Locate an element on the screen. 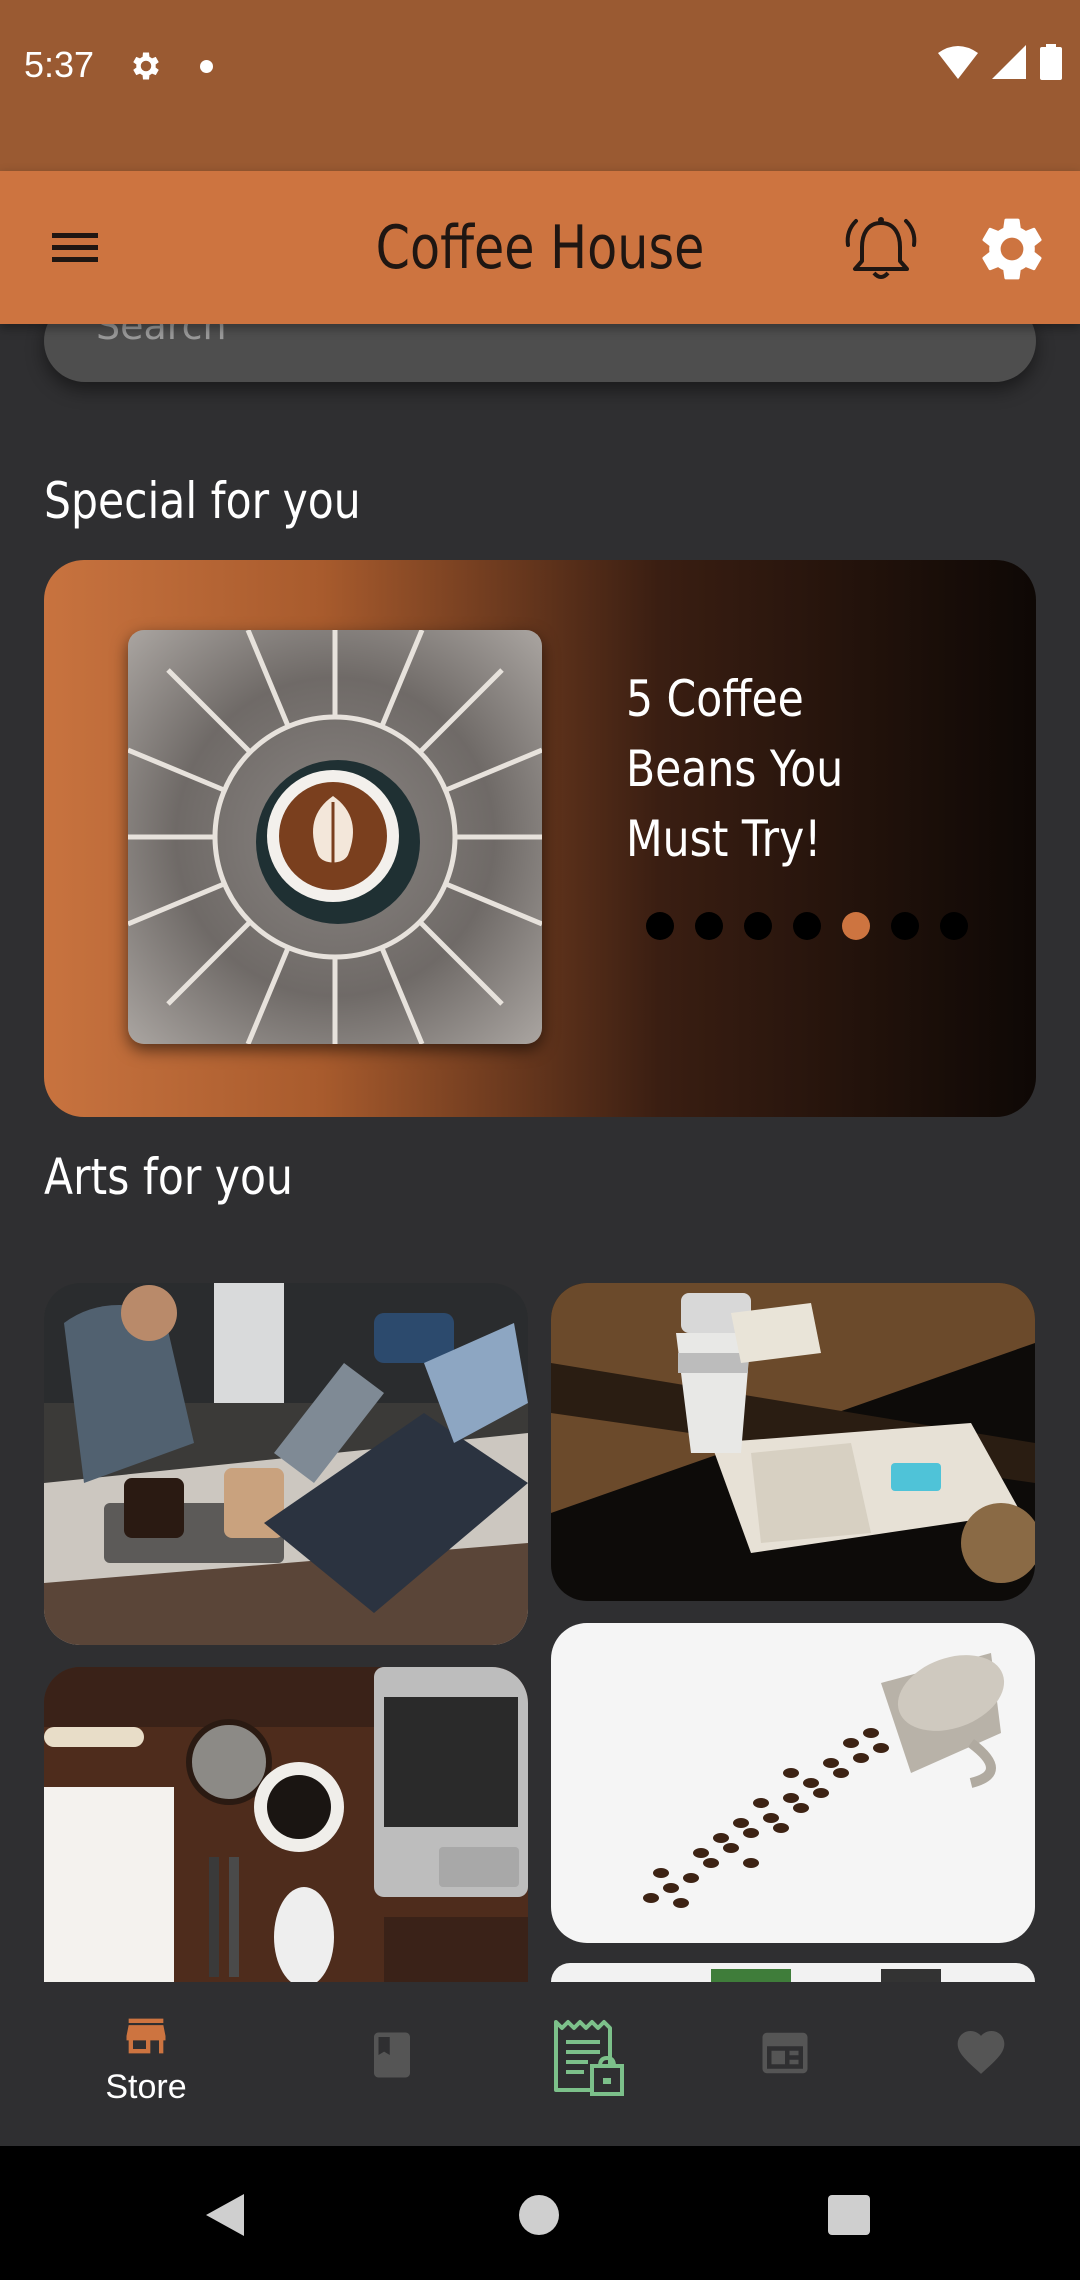  app-bar: Coffee House is located at coordinates (540, 247).